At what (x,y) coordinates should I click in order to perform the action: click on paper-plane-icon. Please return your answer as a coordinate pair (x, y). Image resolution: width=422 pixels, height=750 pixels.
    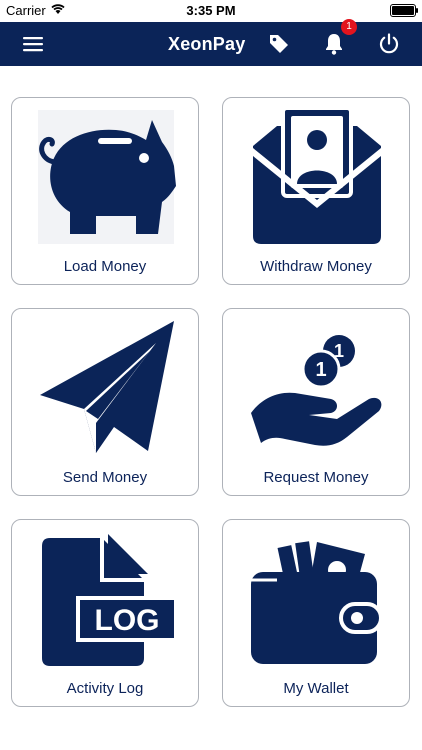
    Looking at the image, I should click on (107, 387).